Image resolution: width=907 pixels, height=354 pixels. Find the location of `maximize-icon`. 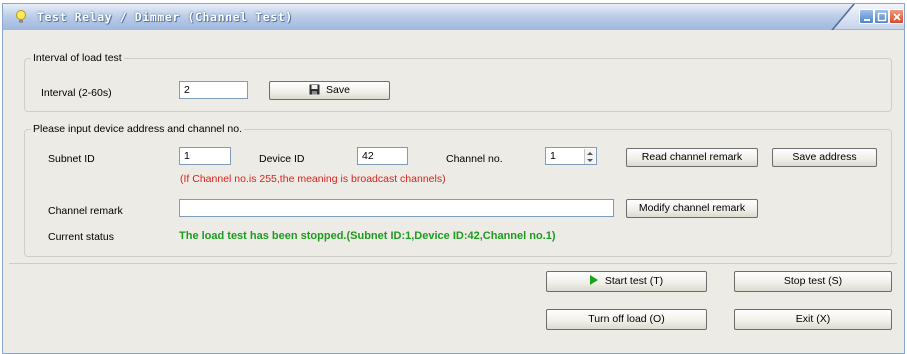

maximize-icon is located at coordinates (882, 17).